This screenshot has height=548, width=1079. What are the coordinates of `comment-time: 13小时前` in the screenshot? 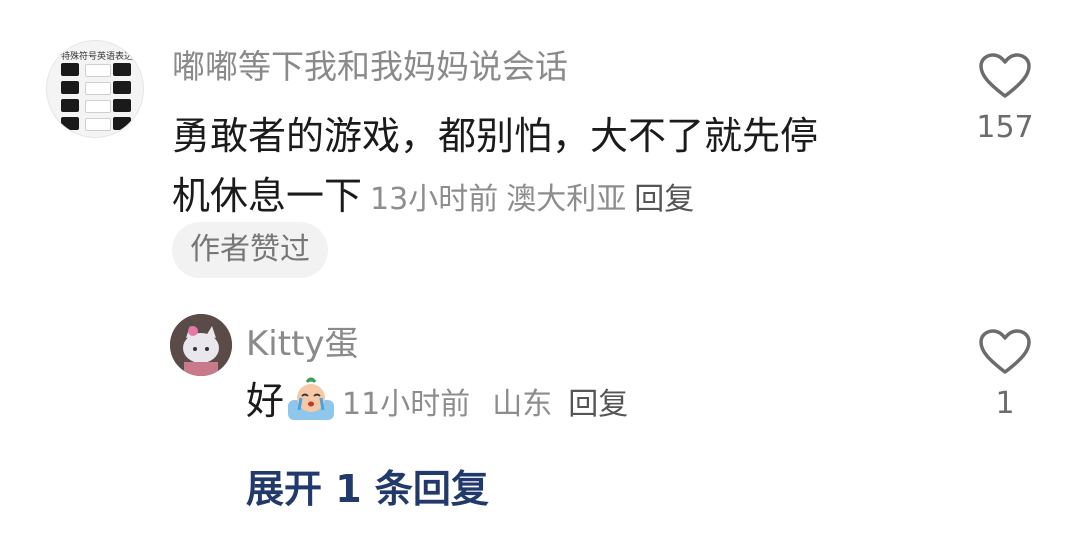 It's located at (434, 199).